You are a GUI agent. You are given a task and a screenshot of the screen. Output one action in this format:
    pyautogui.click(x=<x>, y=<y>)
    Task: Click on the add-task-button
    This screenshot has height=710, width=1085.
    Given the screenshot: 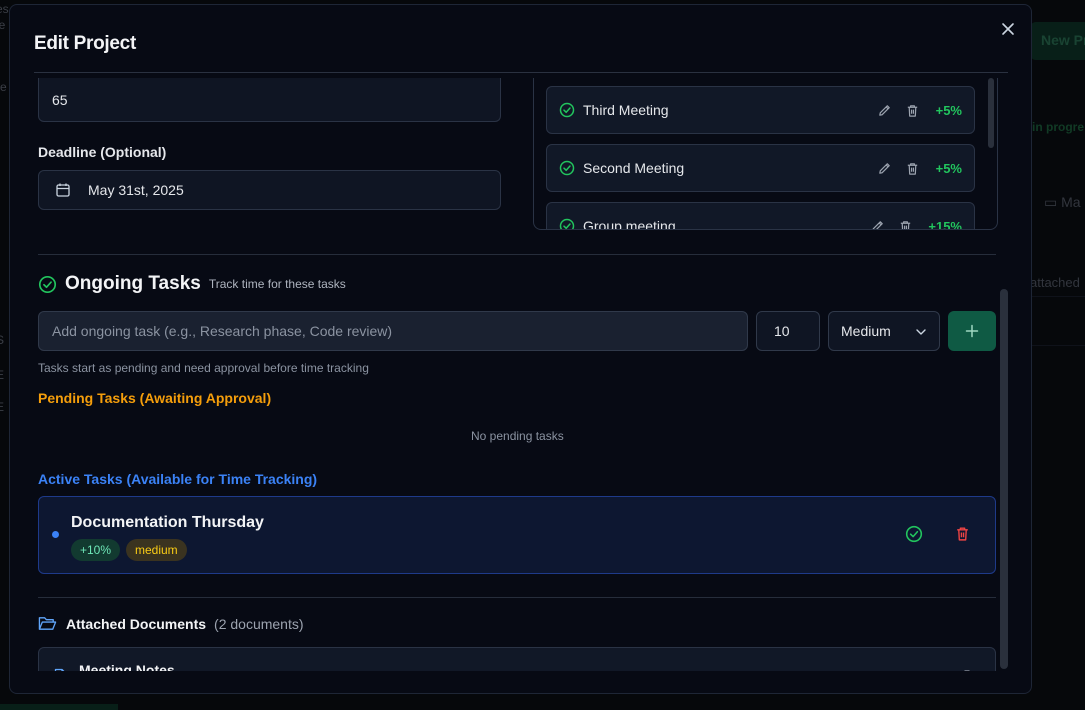 What is the action you would take?
    pyautogui.click(x=972, y=331)
    